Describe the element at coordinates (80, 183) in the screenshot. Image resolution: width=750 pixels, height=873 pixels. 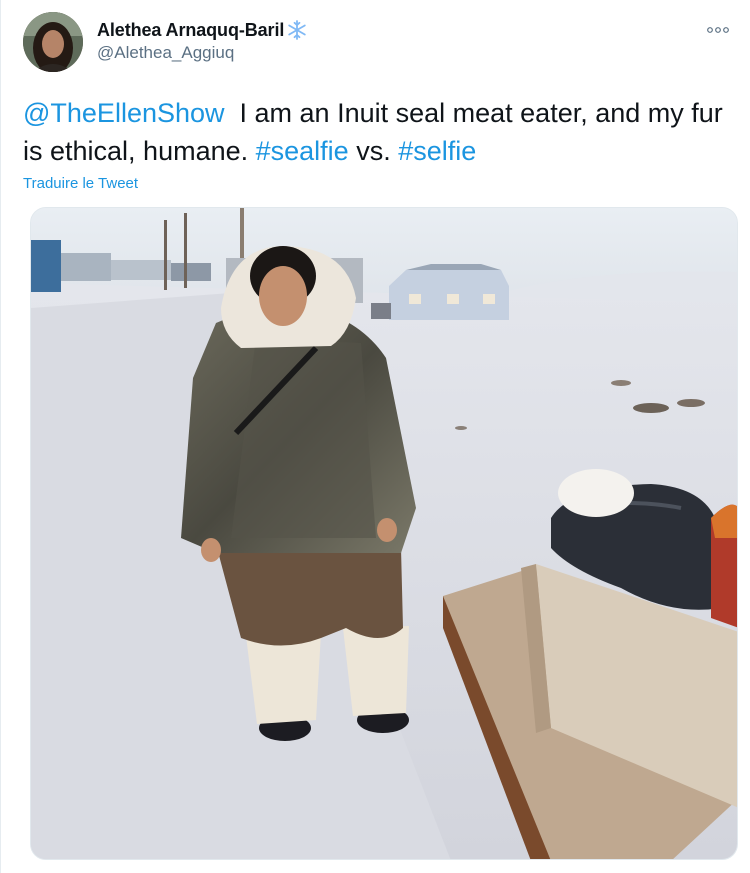
I see `translate-tweet-link: Traduire le Tweet` at that location.